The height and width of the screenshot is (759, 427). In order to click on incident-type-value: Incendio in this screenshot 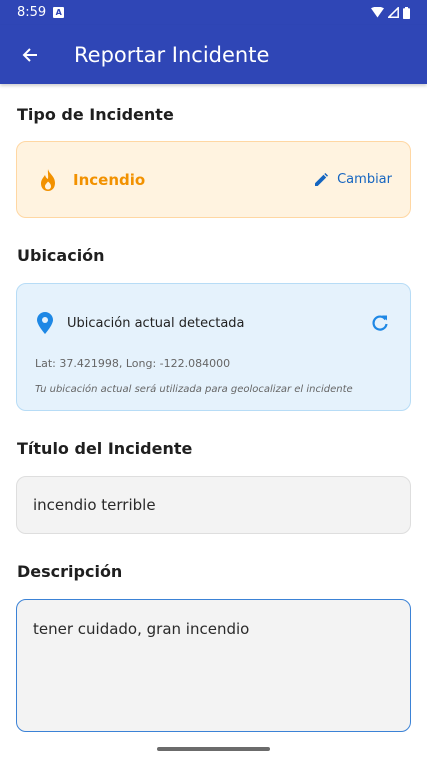, I will do `click(109, 179)`.